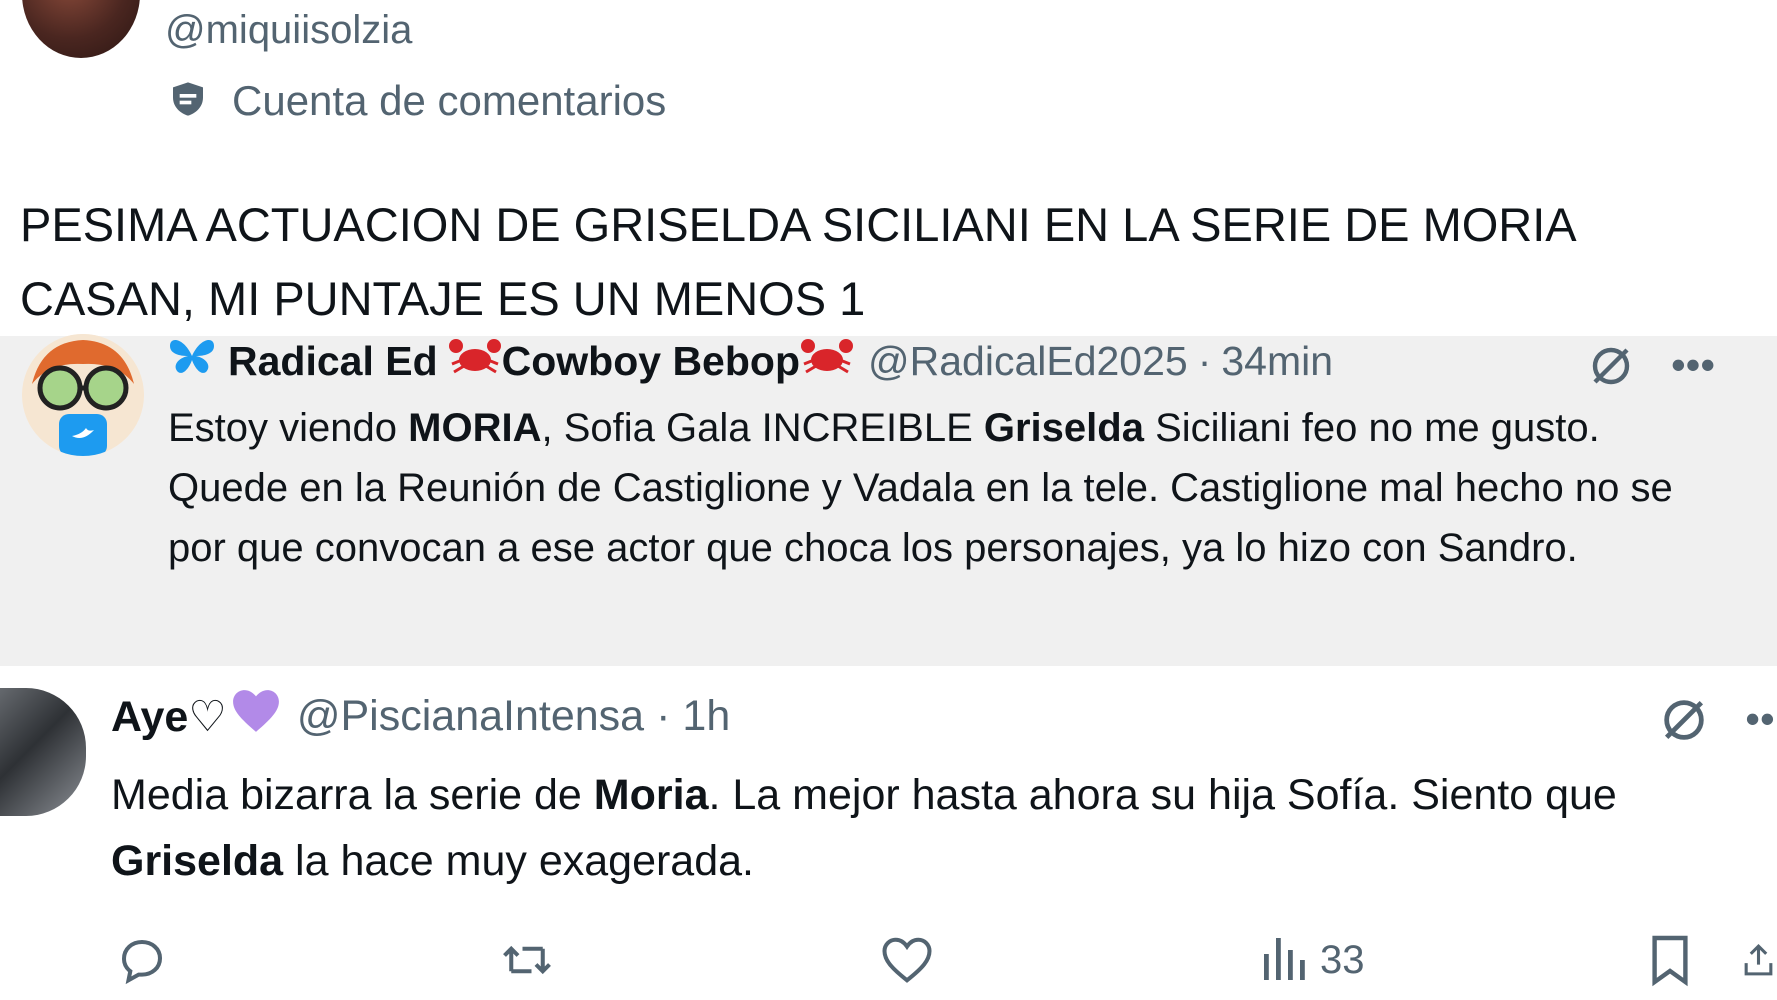 The width and height of the screenshot is (1777, 1000). What do you see at coordinates (333, 361) in the screenshot?
I see `quote-display-name: Radical Ed` at bounding box center [333, 361].